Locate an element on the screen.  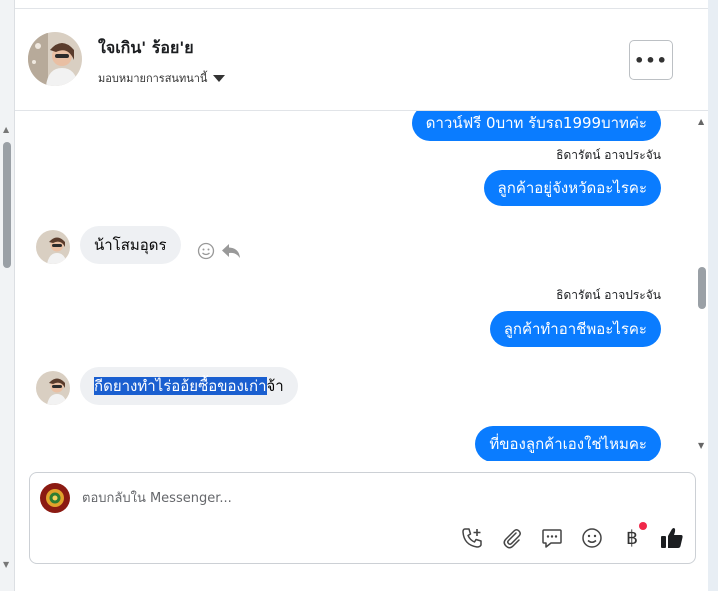
baht-payment-icon: ฿ is located at coordinates (633, 536).